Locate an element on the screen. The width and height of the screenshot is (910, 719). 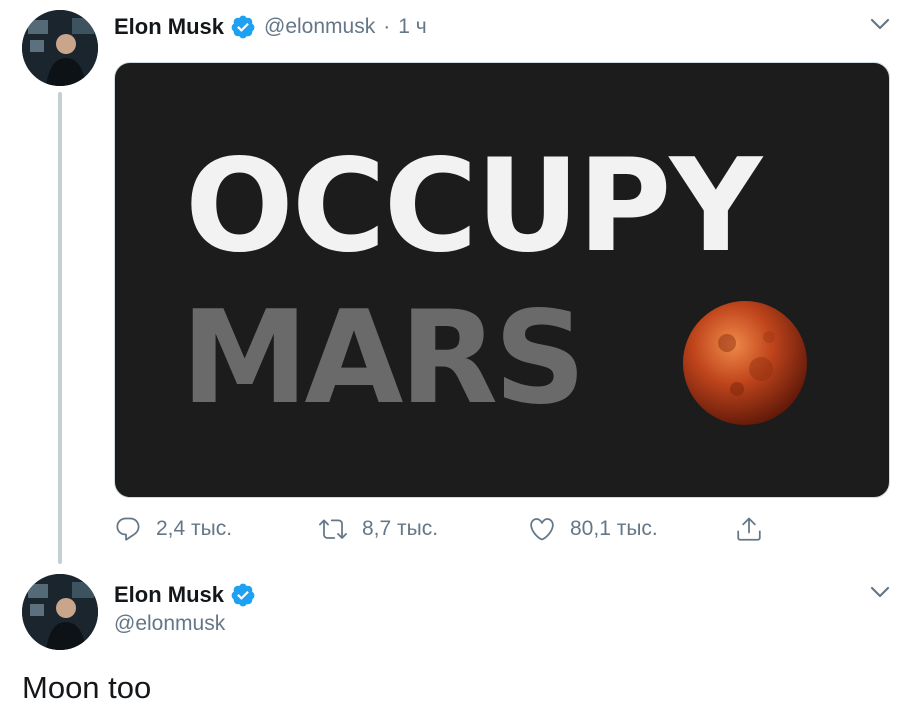
retweet-button: 8,7 тыс. is located at coordinates (378, 529).